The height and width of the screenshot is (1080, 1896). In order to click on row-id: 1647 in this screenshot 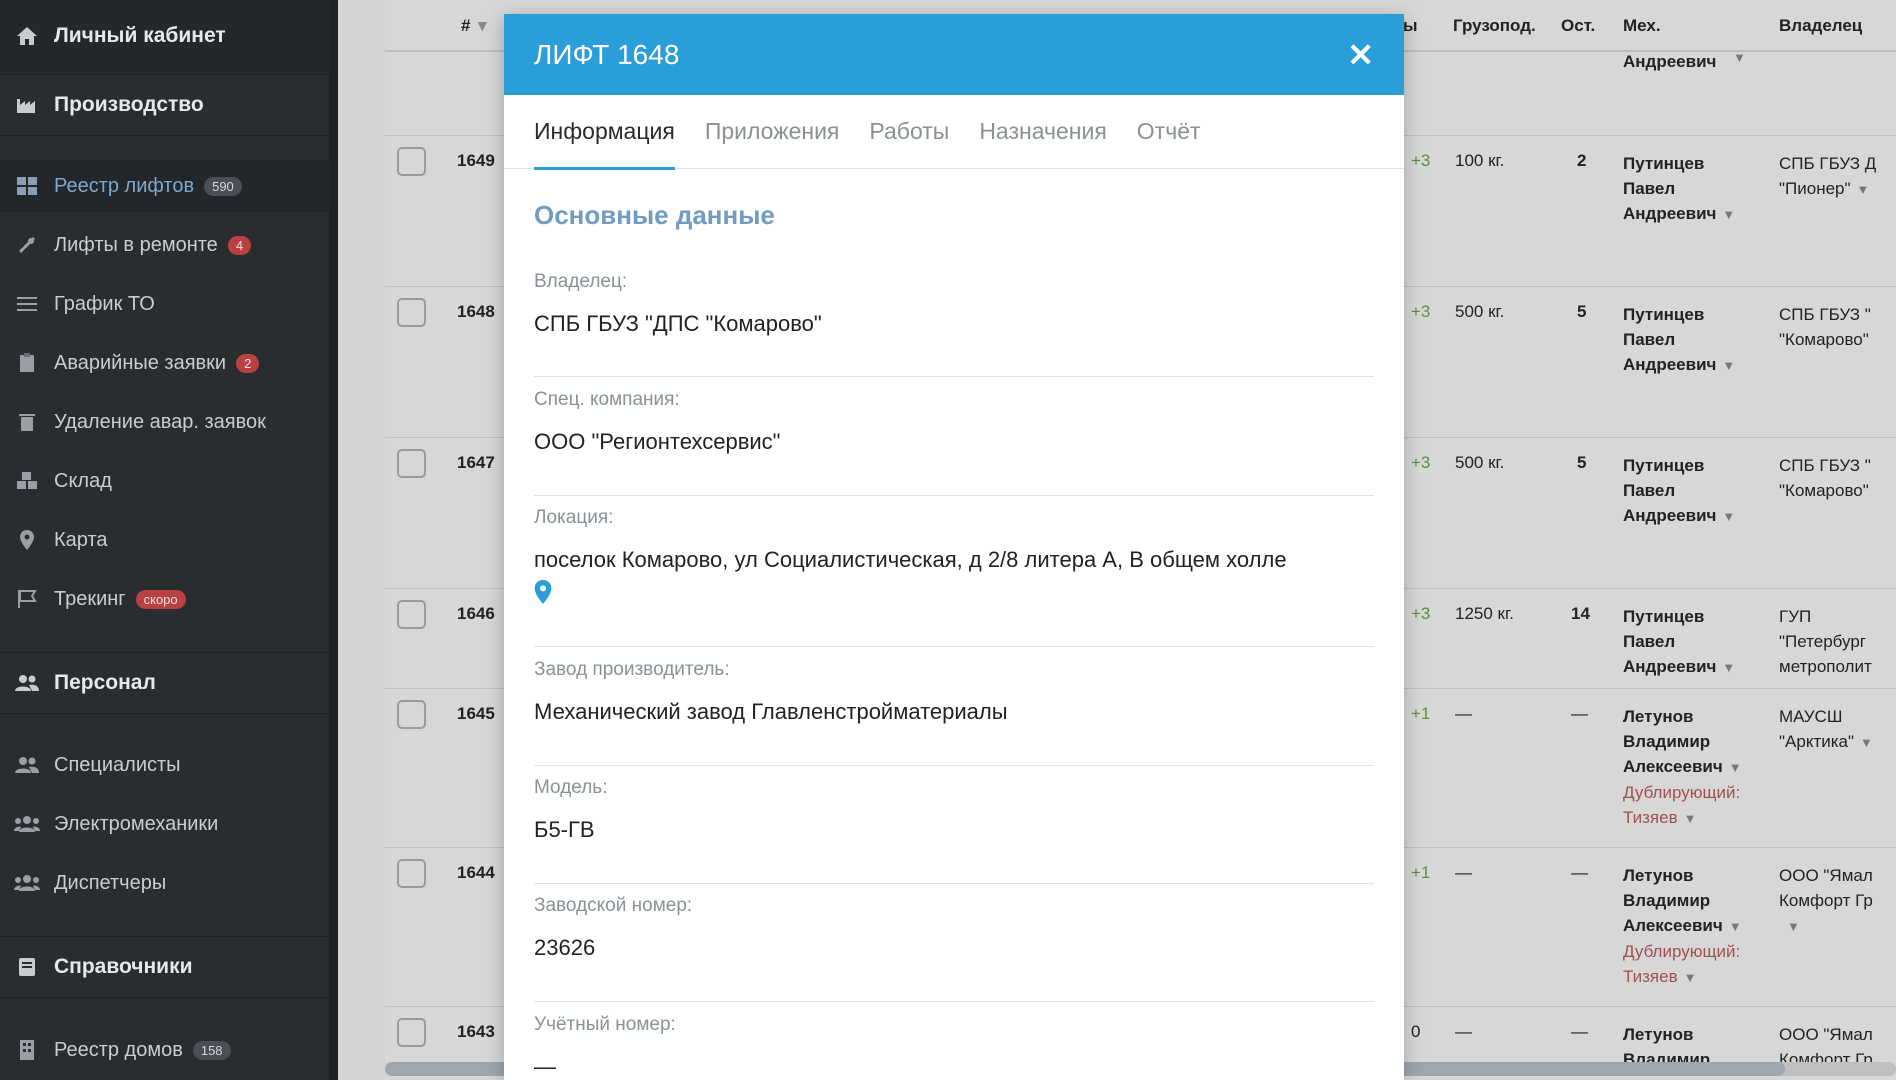, I will do `click(476, 463)`.